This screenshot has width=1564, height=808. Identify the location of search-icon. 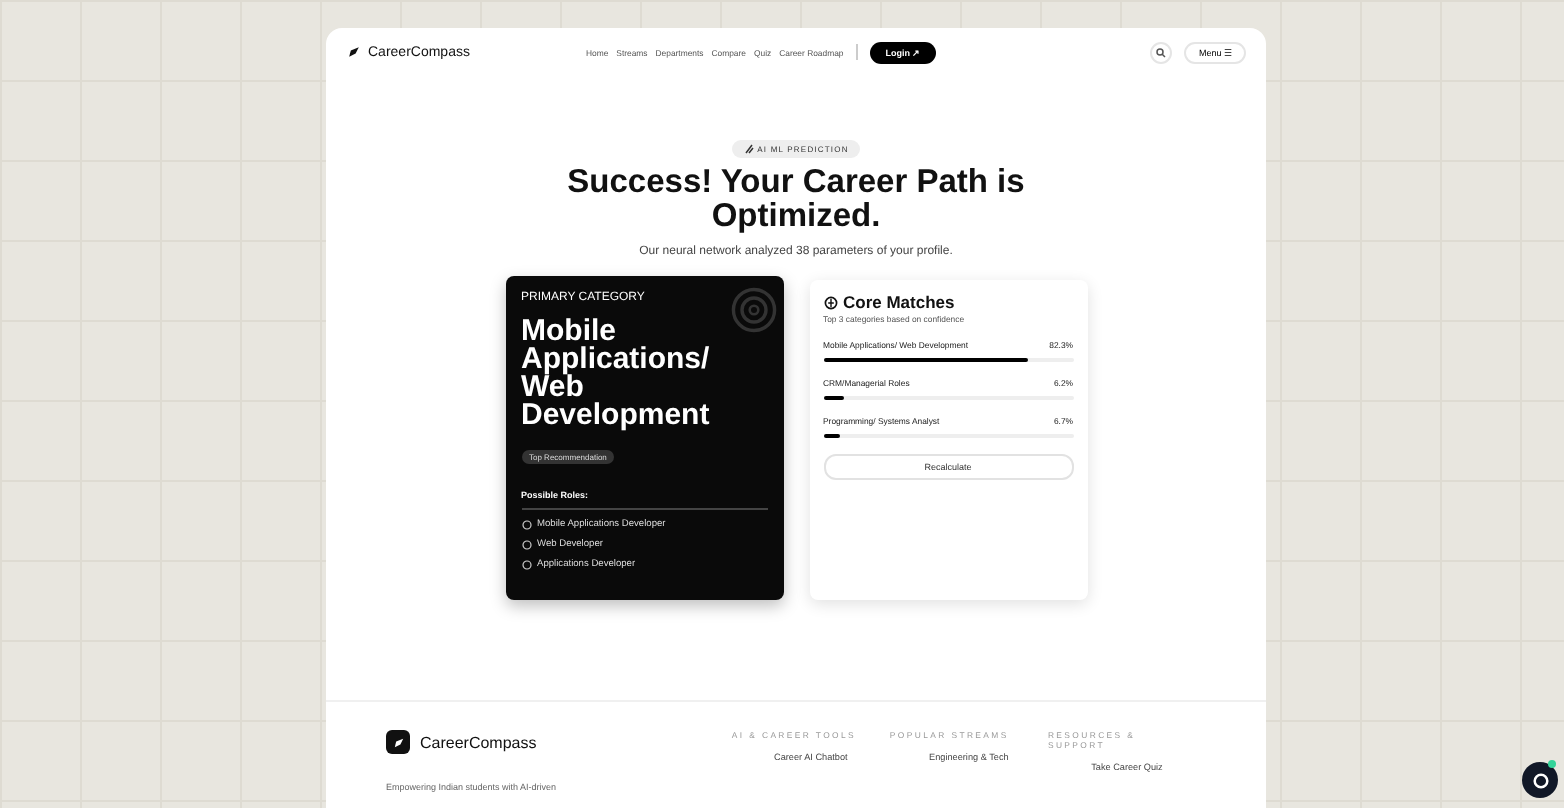
(1161, 52).